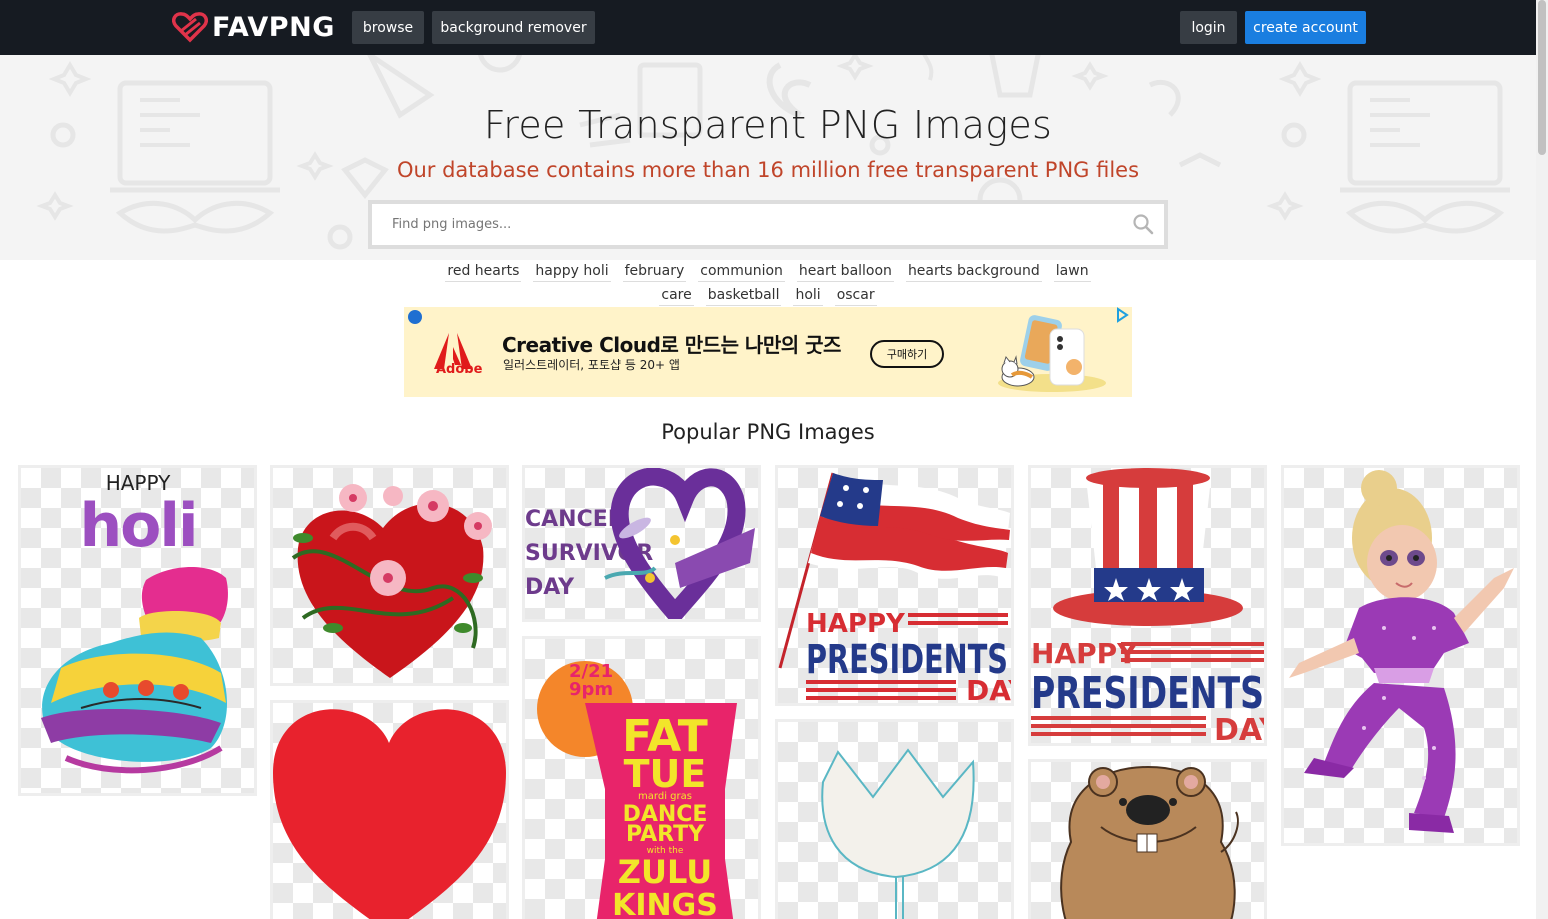 Image resolution: width=1548 pixels, height=919 pixels. Describe the element at coordinates (1122, 315) in the screenshot. I see `ad-info-icon` at that location.